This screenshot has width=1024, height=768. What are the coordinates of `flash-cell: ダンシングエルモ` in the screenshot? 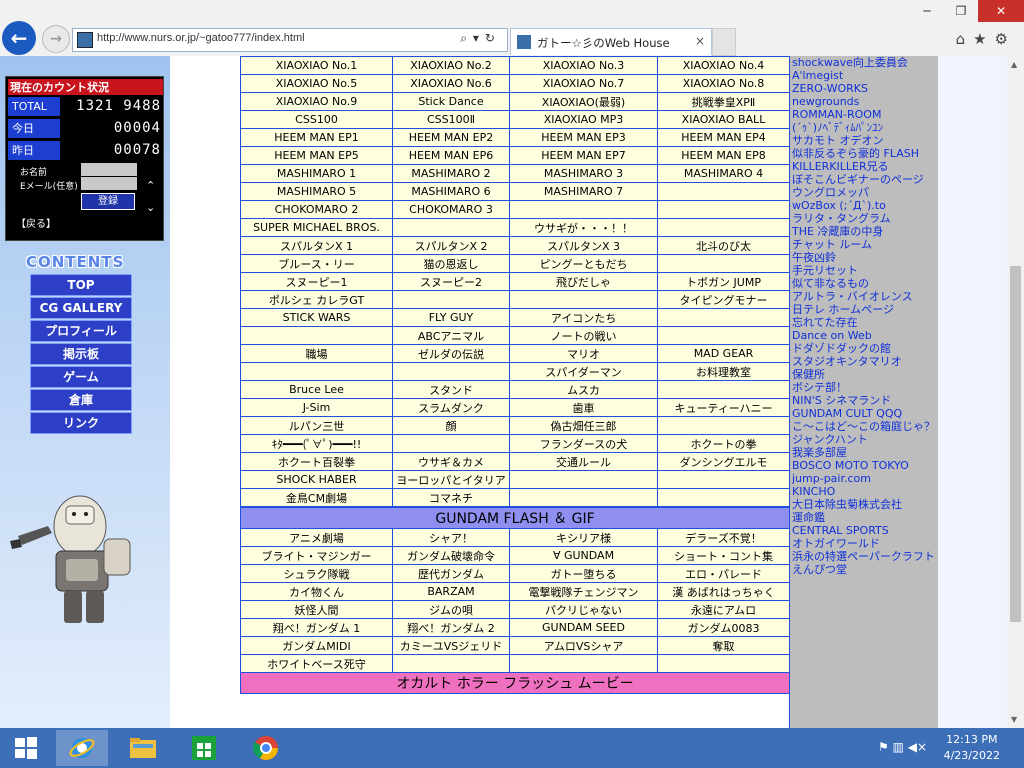 It's located at (723, 461).